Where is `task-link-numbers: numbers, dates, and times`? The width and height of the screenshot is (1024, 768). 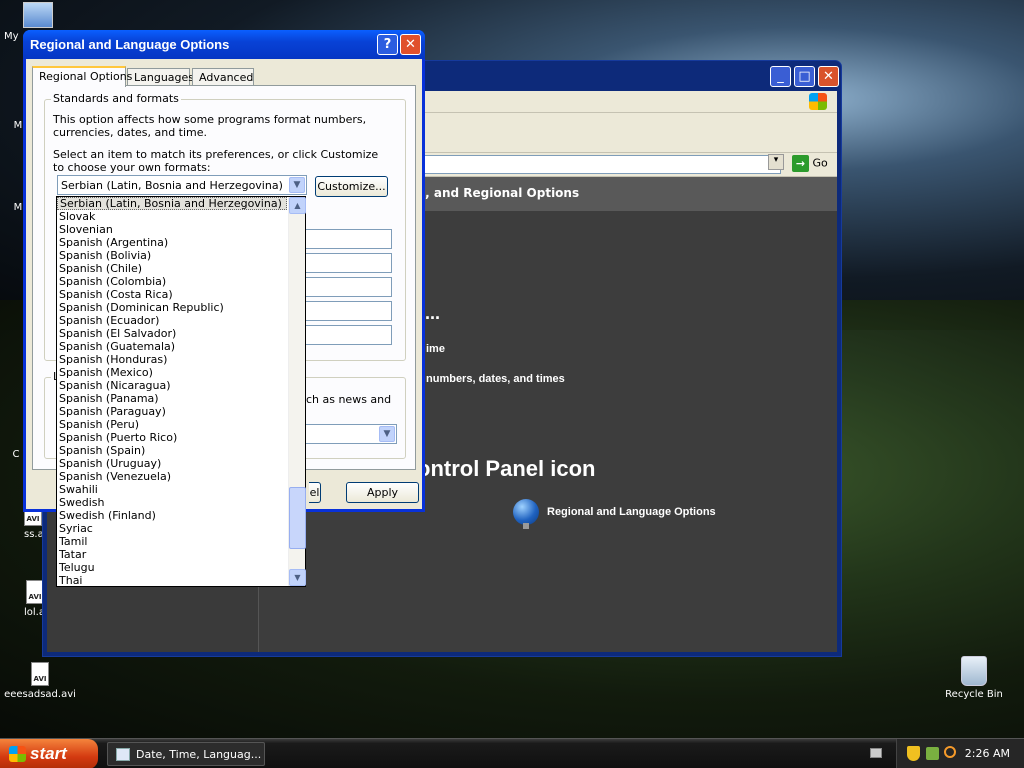 task-link-numbers: numbers, dates, and times is located at coordinates (495, 379).